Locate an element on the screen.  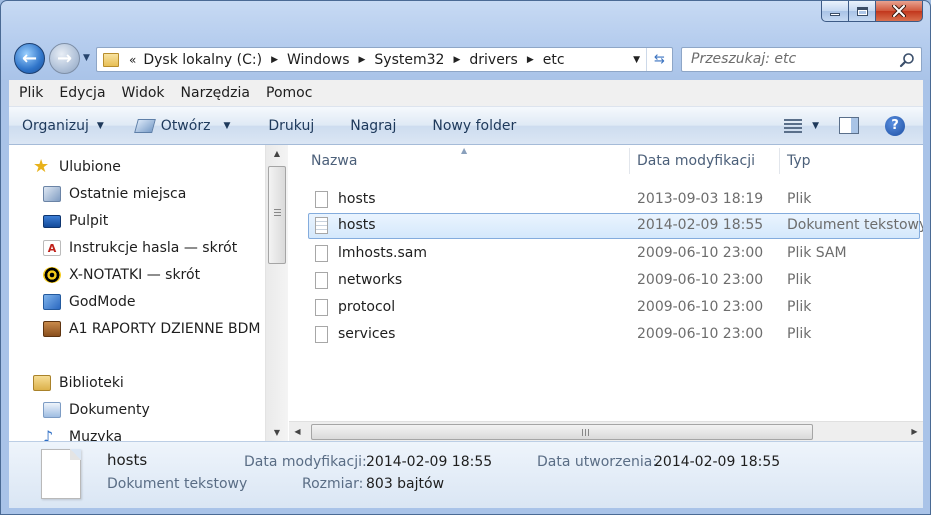
breadcrumb-etc: etc is located at coordinates (554, 60).